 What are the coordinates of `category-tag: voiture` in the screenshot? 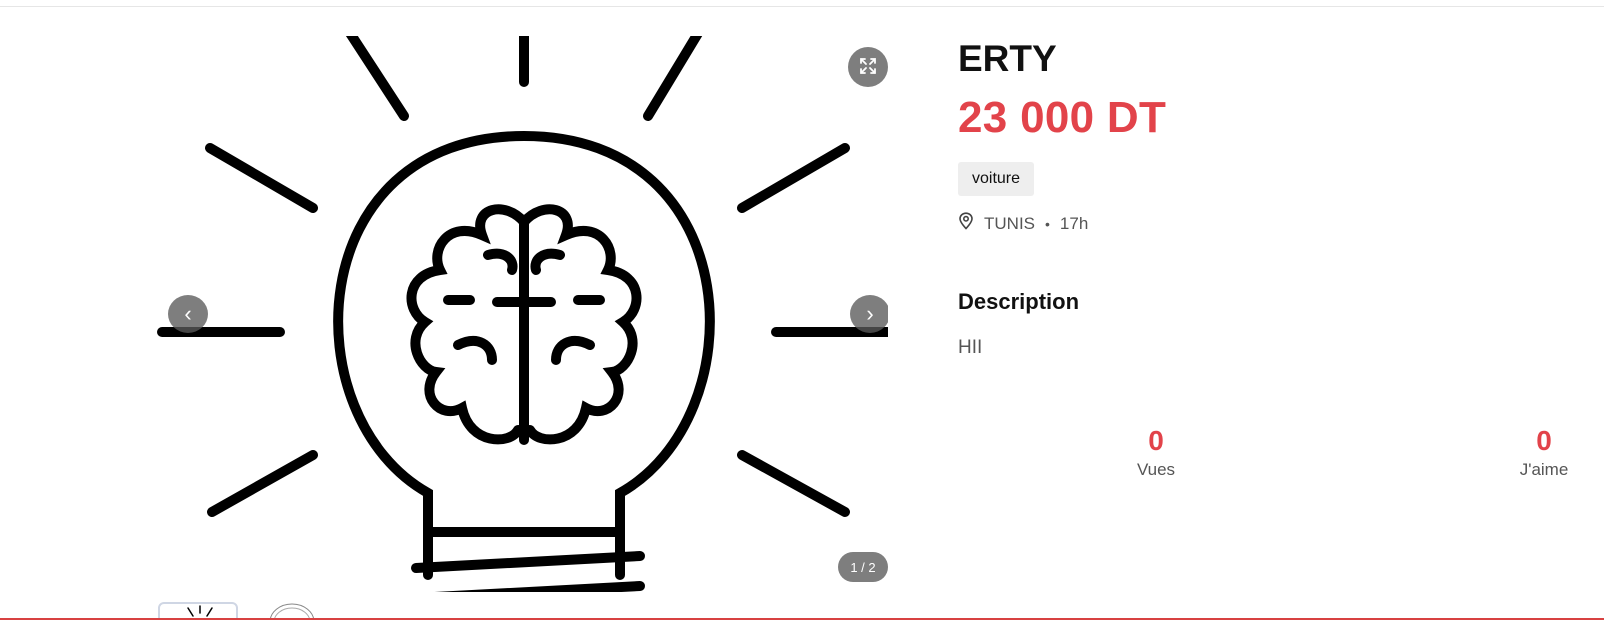 It's located at (996, 179).